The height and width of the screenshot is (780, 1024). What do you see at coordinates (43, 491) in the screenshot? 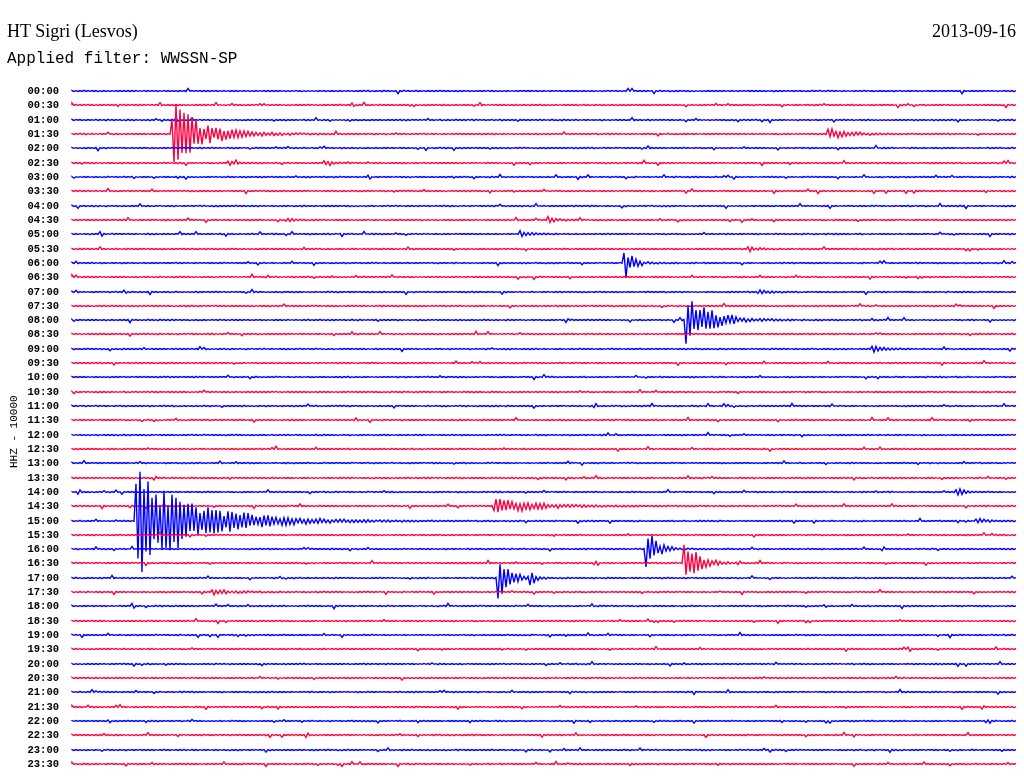
I see `time-label: 14:00` at bounding box center [43, 491].